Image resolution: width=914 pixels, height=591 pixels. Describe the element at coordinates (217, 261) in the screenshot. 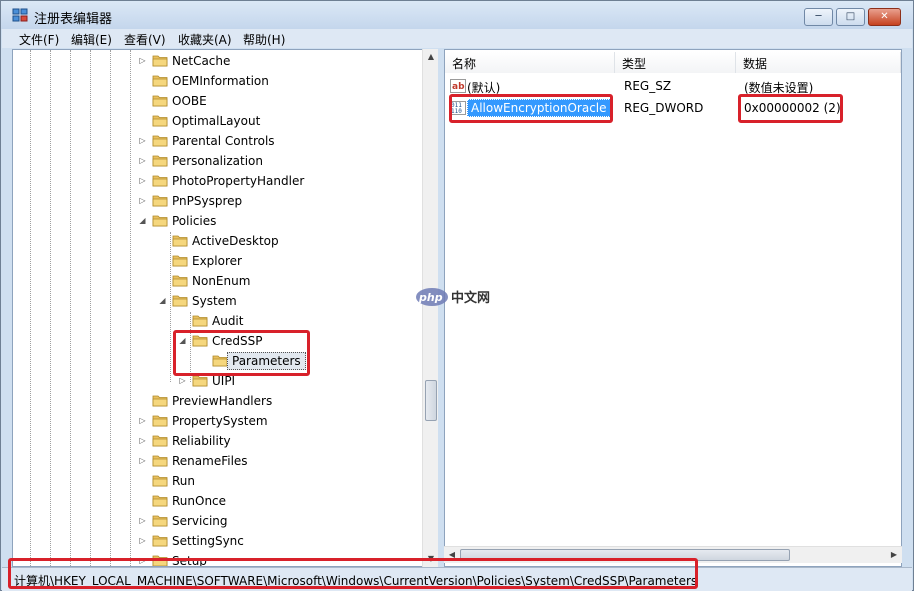

I see `tree-item-explorer: Explorer` at that location.